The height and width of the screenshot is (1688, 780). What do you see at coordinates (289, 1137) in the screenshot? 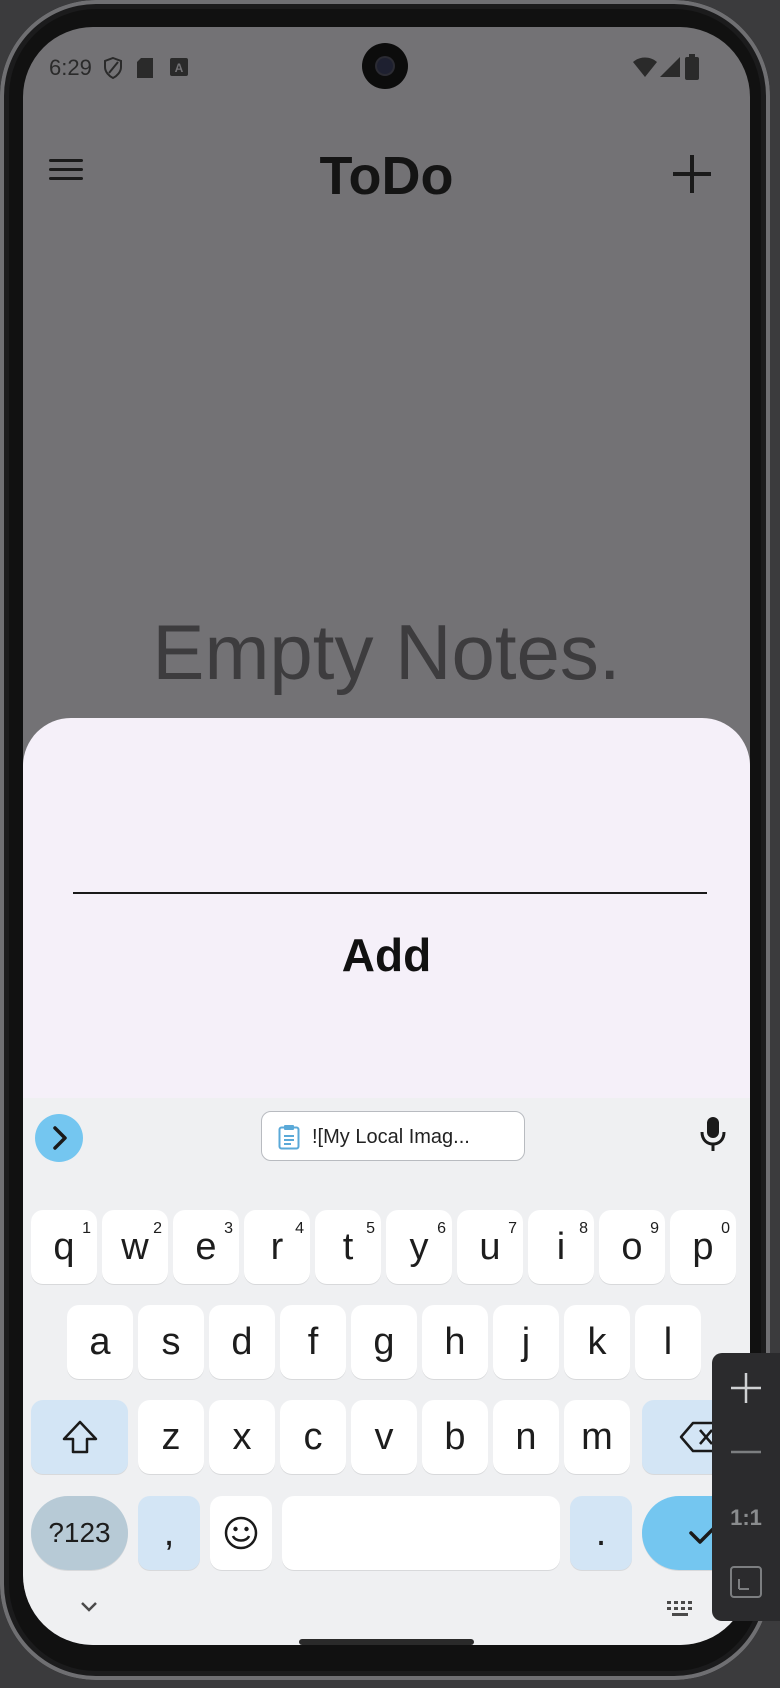
I see `clipboard-icon` at bounding box center [289, 1137].